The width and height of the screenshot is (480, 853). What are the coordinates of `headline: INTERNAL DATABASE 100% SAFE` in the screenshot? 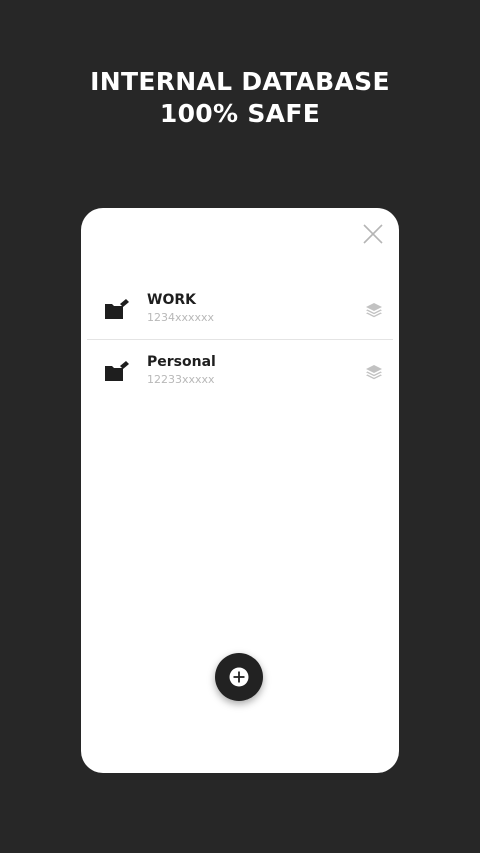 It's located at (240, 98).